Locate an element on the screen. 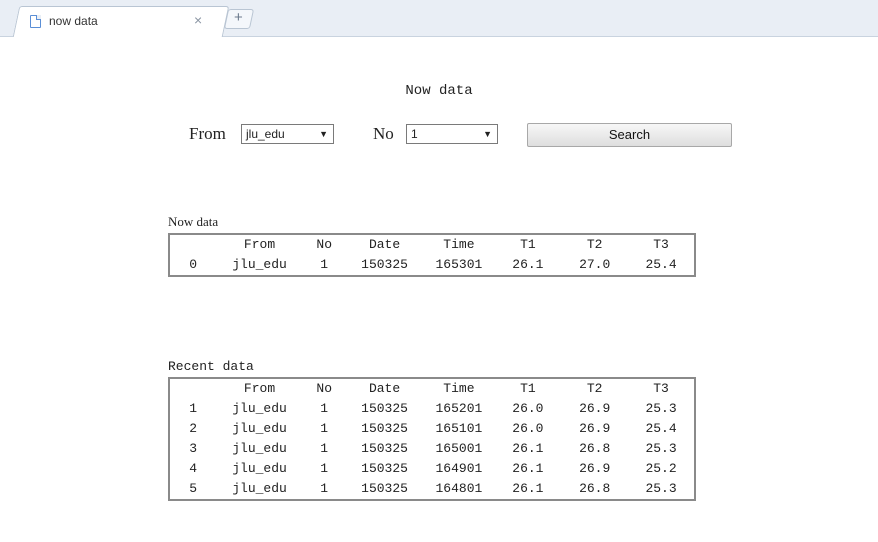 The image size is (878, 542). table-row: 0 jlu_edu 1 150325 165301 26.1 27.0 25.4 is located at coordinates (432, 265).